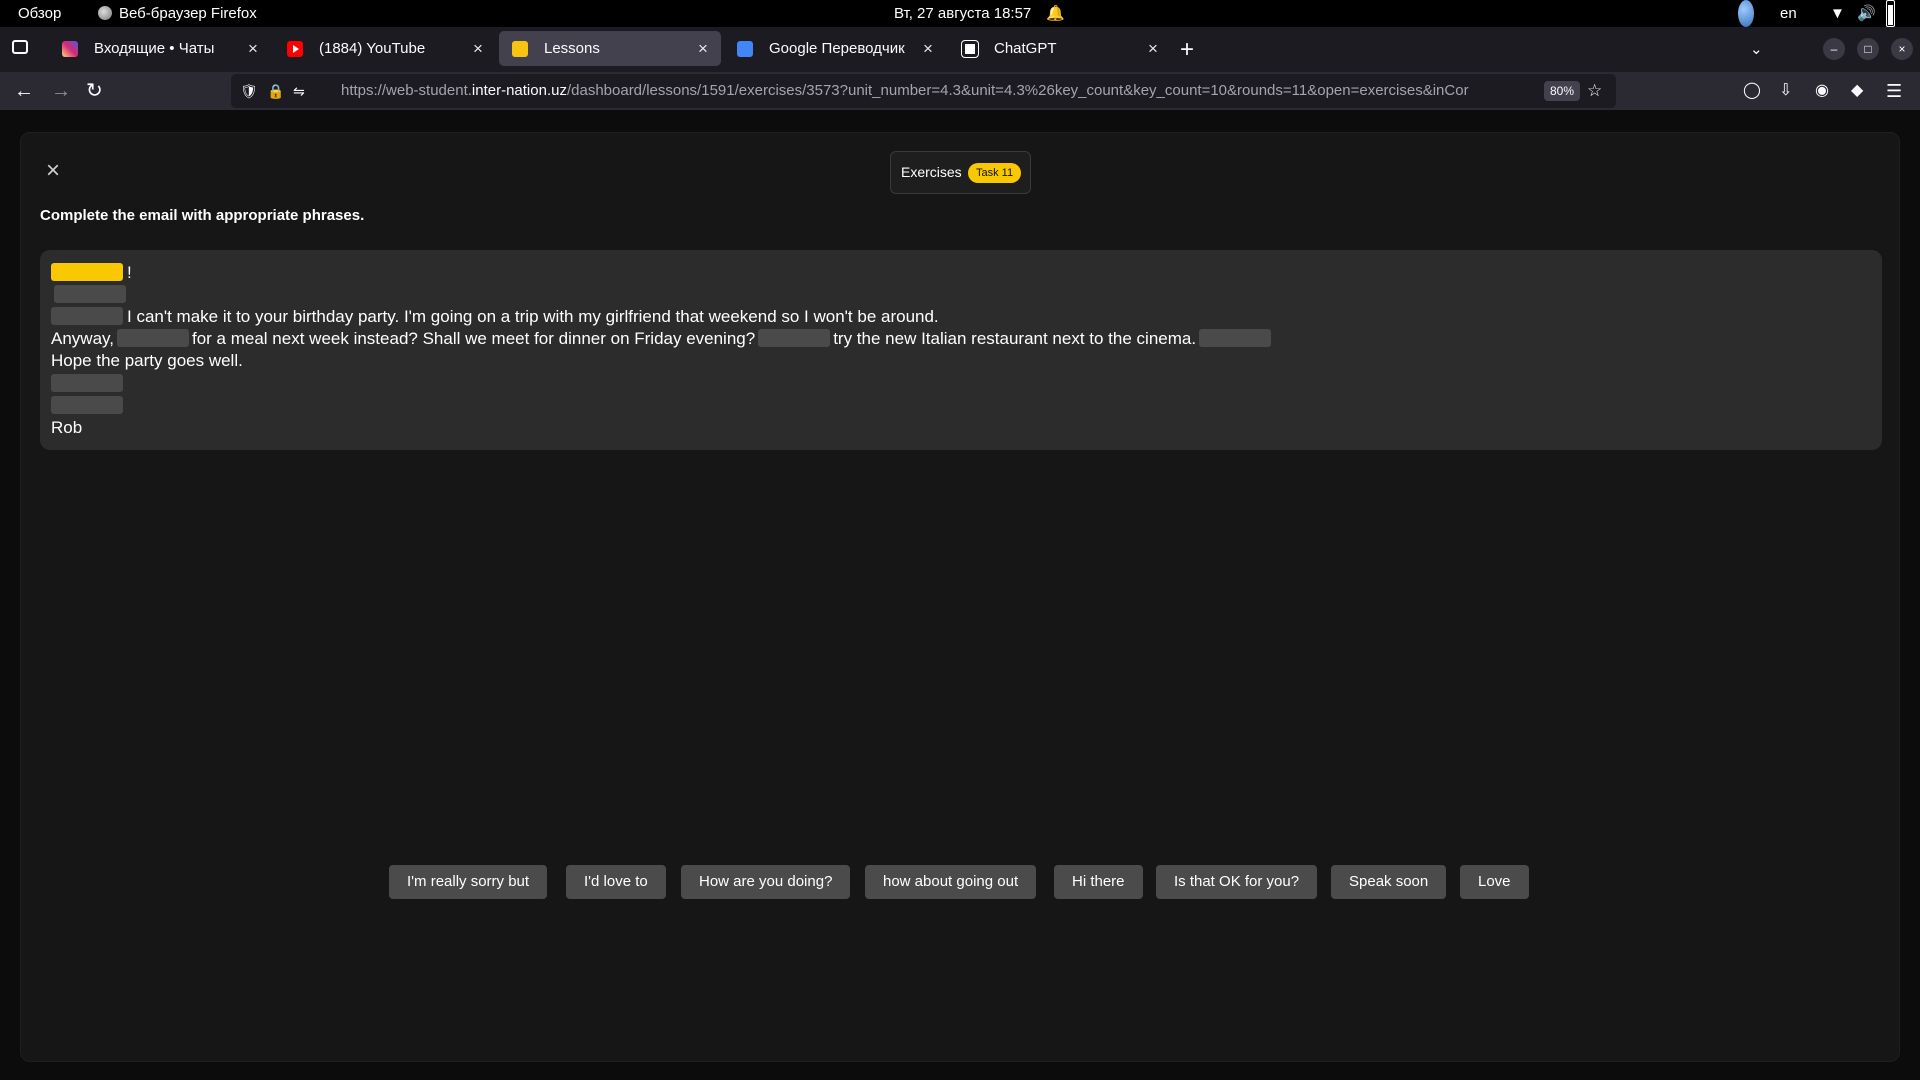  What do you see at coordinates (1785, 91) in the screenshot?
I see `download-icon: ⇩` at bounding box center [1785, 91].